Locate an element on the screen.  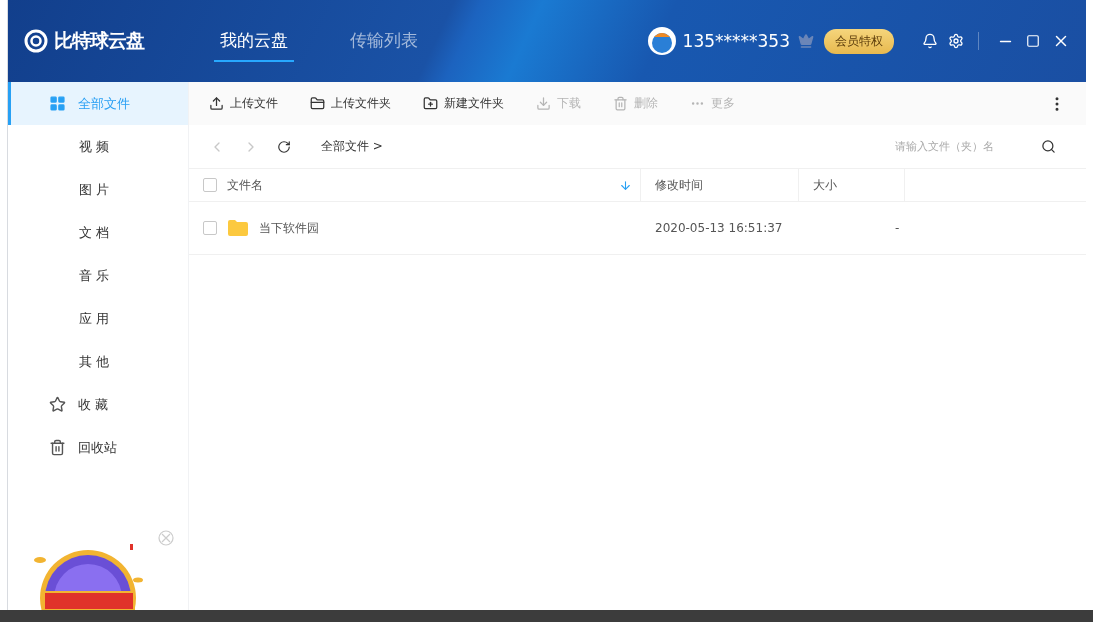
upload-icon is located at coordinates (216, 103).